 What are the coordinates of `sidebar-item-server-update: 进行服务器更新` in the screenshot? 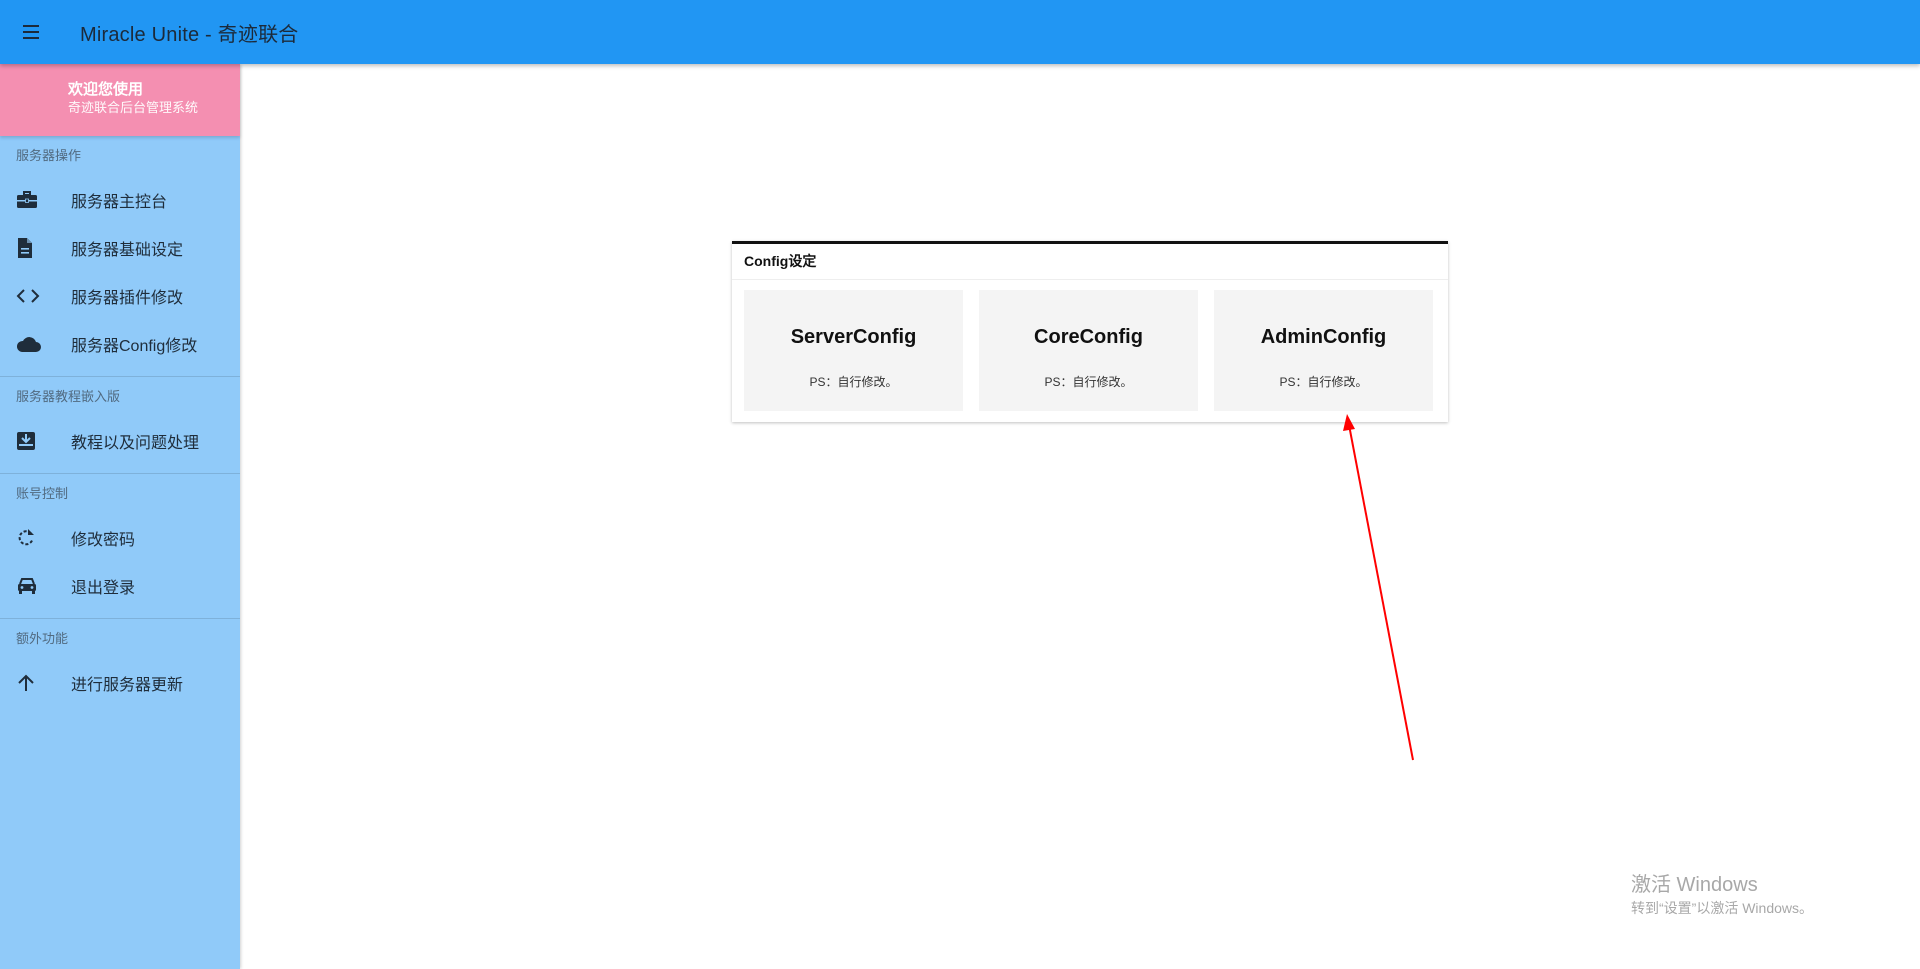 It's located at (120, 683).